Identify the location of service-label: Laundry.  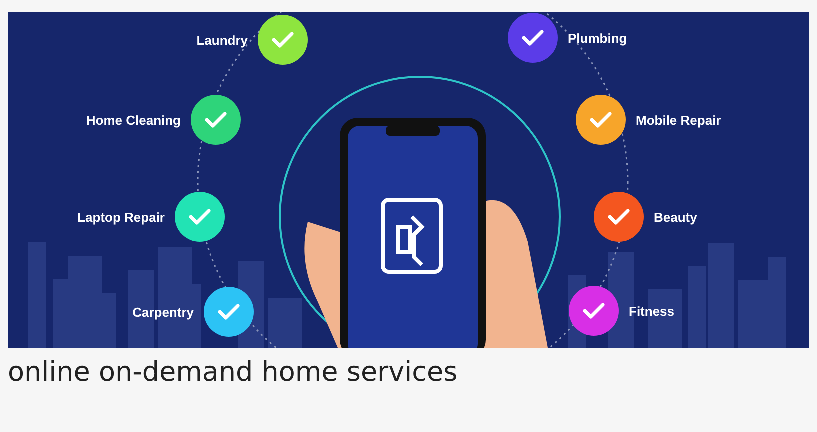
(222, 40).